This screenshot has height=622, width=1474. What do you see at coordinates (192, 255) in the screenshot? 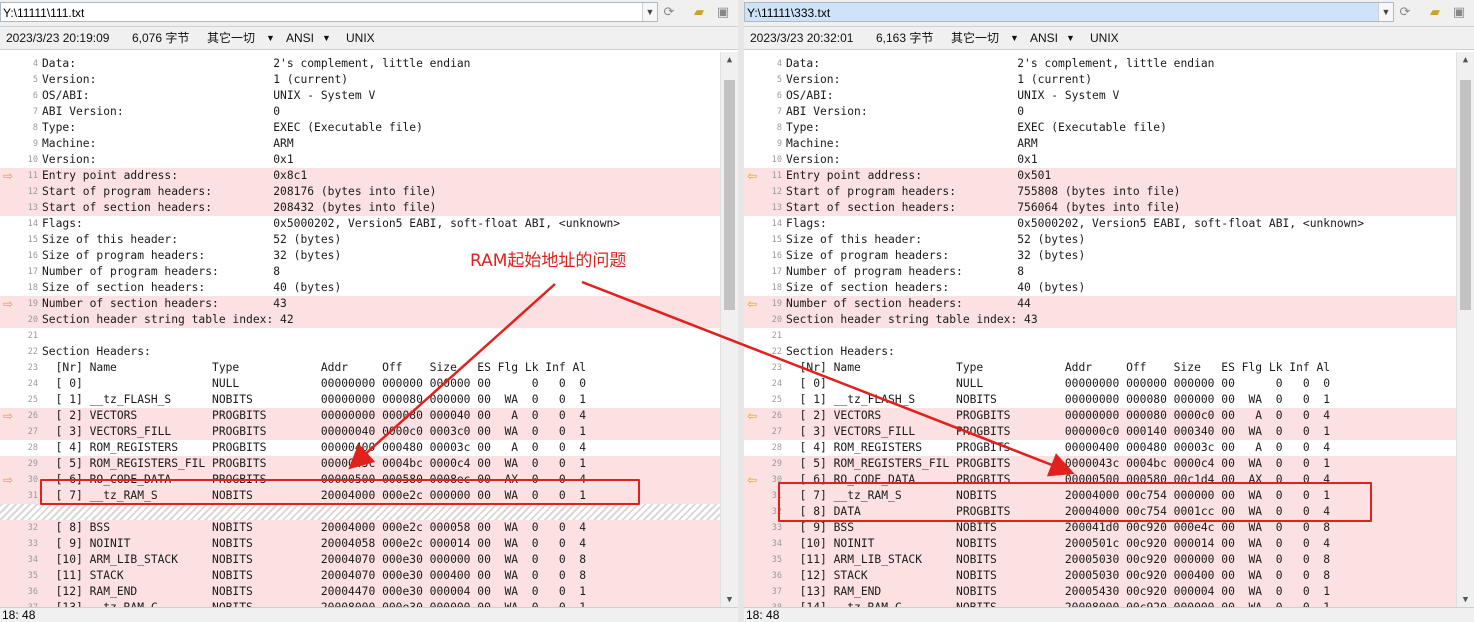
I see `line-text: Size of program headers: 32 (bytes)` at bounding box center [192, 255].